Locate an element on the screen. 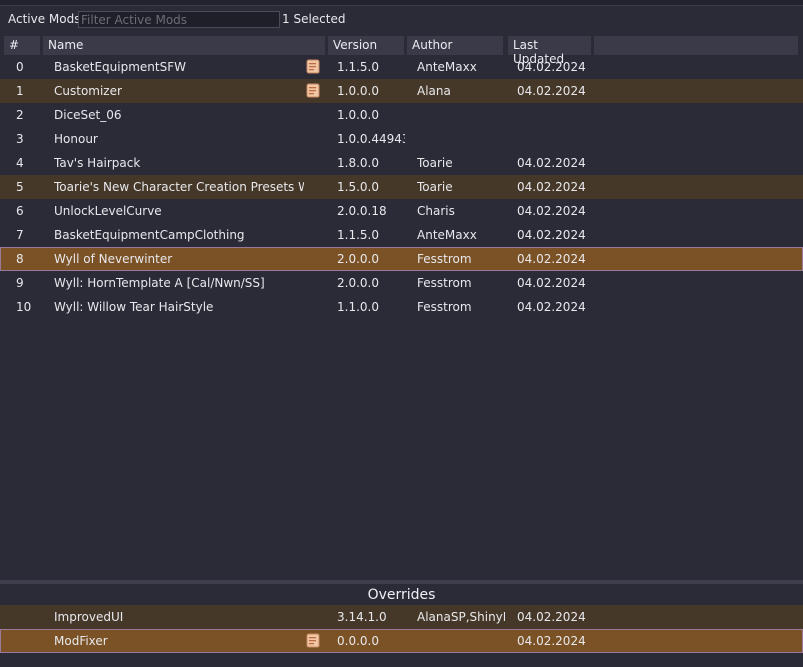 This screenshot has height=667, width=803. mod-name: UnlockLevelCurve is located at coordinates (108, 211).